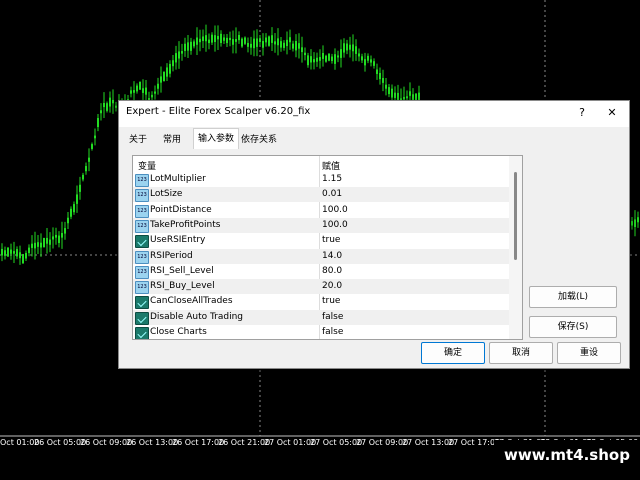  What do you see at coordinates (515, 216) in the screenshot?
I see `scrollbar-thumb` at bounding box center [515, 216].